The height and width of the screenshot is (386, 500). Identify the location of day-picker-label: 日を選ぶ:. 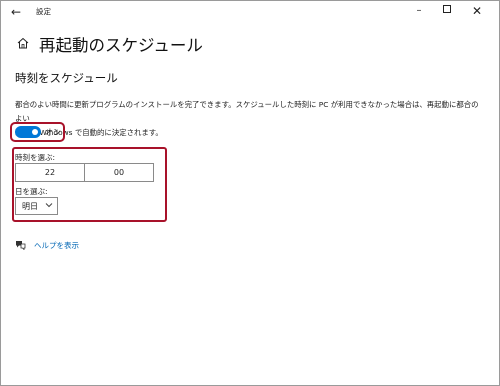
(31, 191).